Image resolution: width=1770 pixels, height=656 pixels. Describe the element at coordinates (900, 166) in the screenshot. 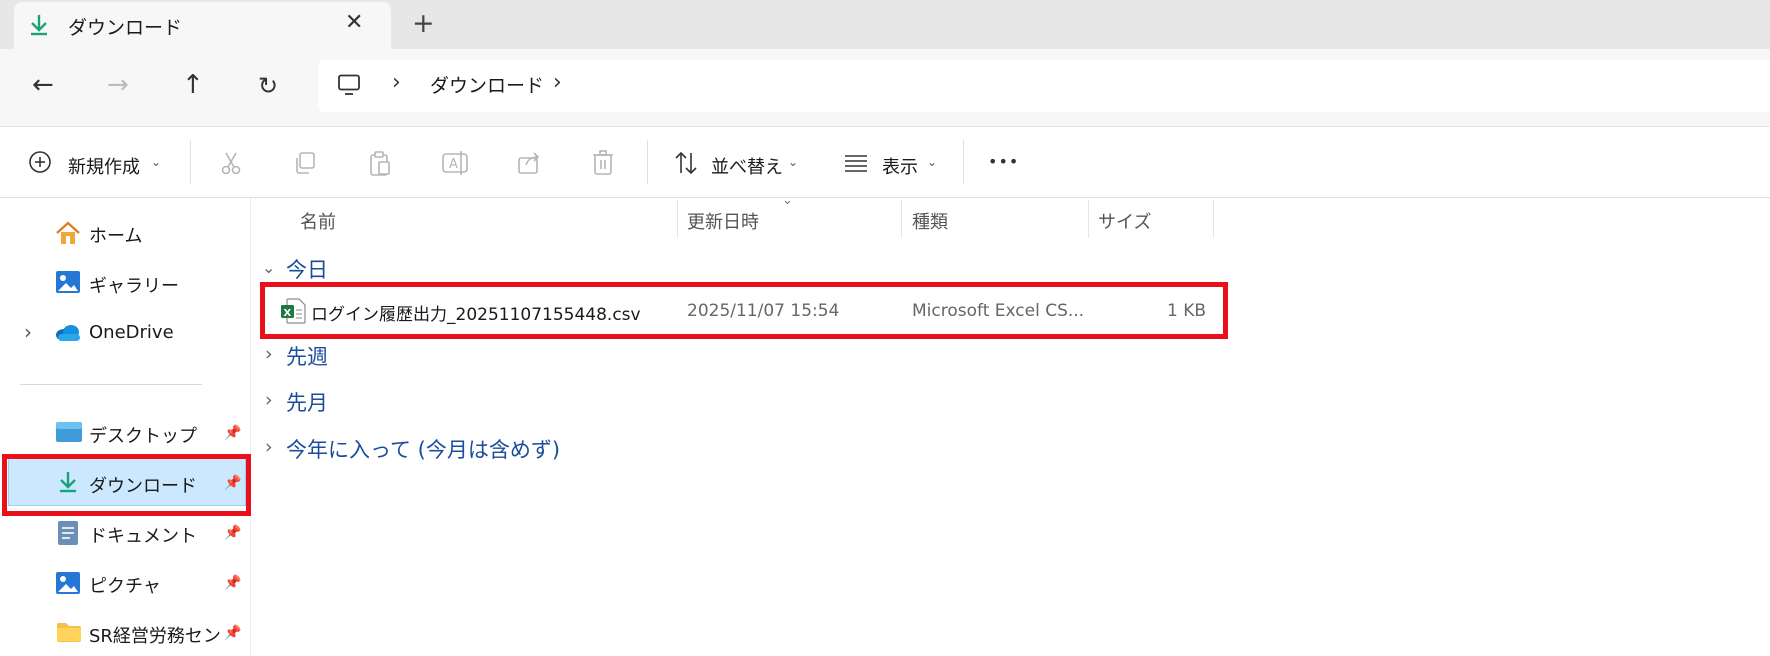

I see `view-button: 表示` at that location.